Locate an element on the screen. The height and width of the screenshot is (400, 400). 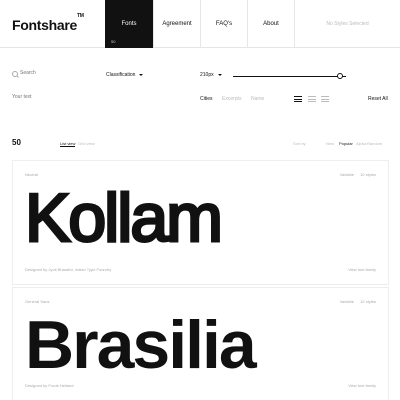
search-input is located at coordinates (50, 73).